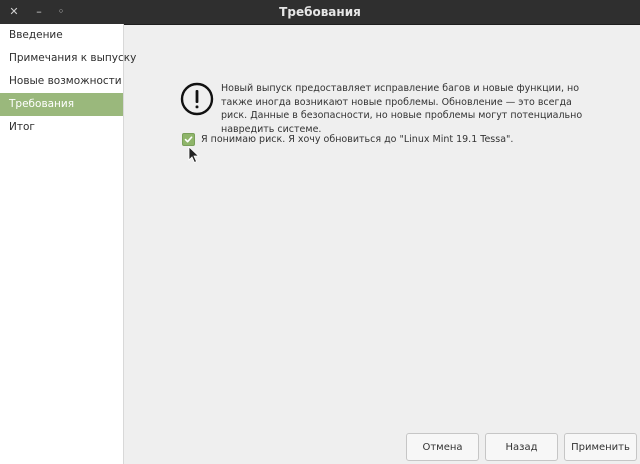 The image size is (640, 464). Describe the element at coordinates (521, 447) in the screenshot. I see `back-button: Назад` at that location.